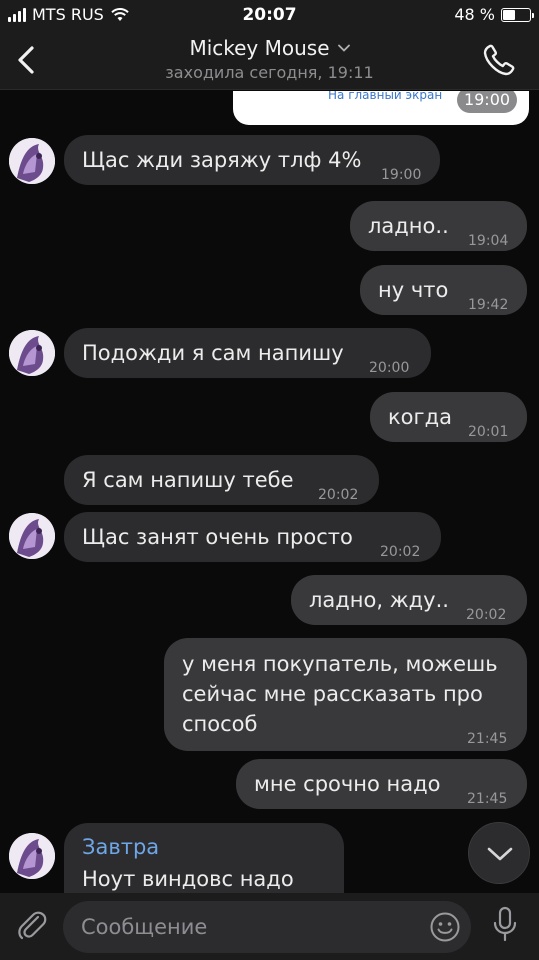 Image resolution: width=539 pixels, height=960 pixels. I want to click on message-bubble-outgoing: ладно.. 19:04, so click(438, 226).